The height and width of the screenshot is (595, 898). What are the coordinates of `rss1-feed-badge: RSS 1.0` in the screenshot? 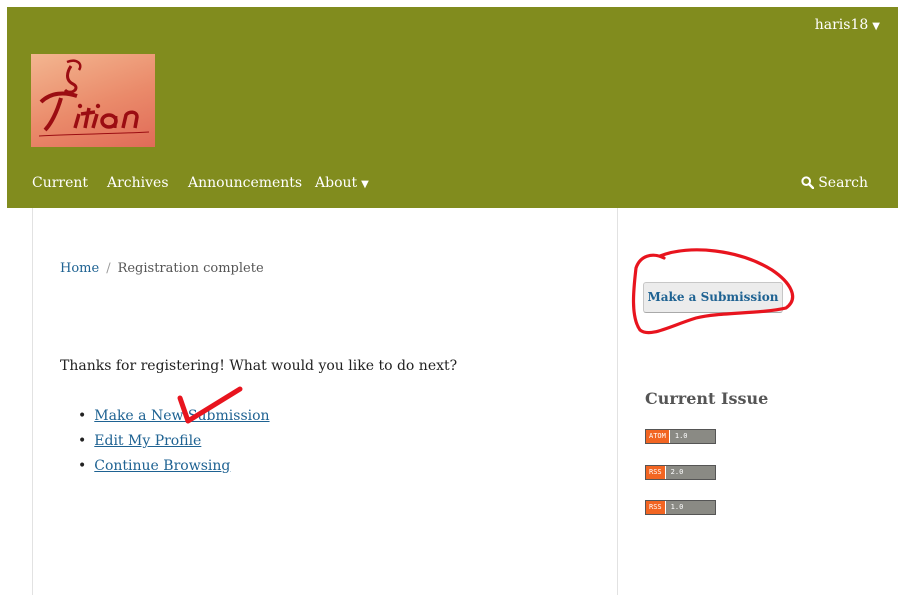 It's located at (680, 507).